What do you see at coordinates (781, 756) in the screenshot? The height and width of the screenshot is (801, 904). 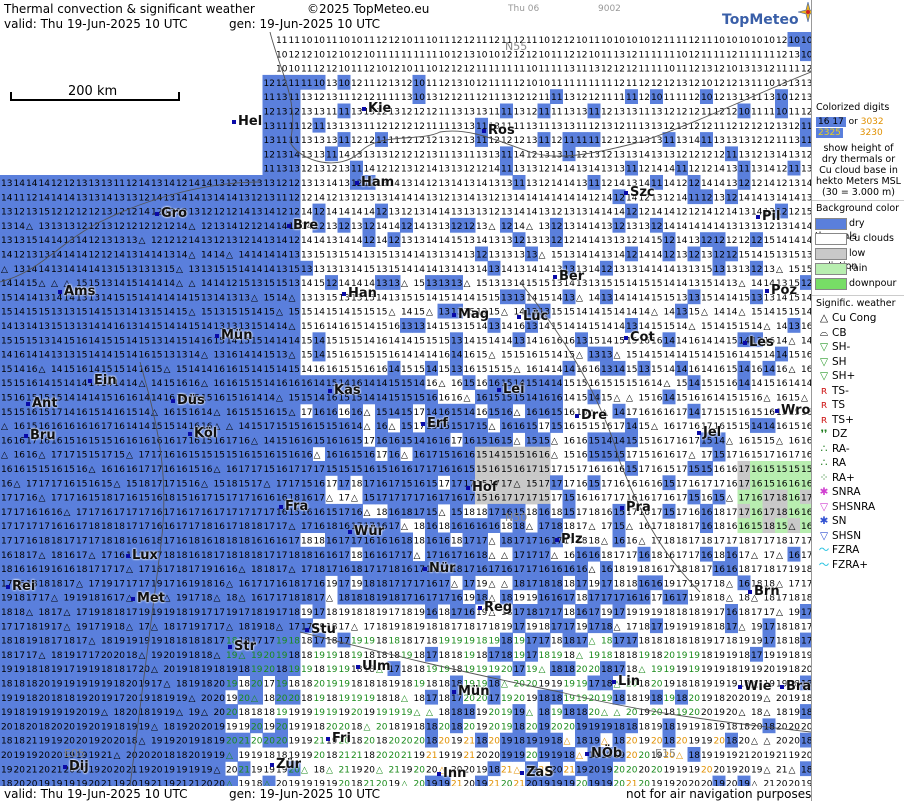 I see `svg-text: 21` at bounding box center [781, 756].